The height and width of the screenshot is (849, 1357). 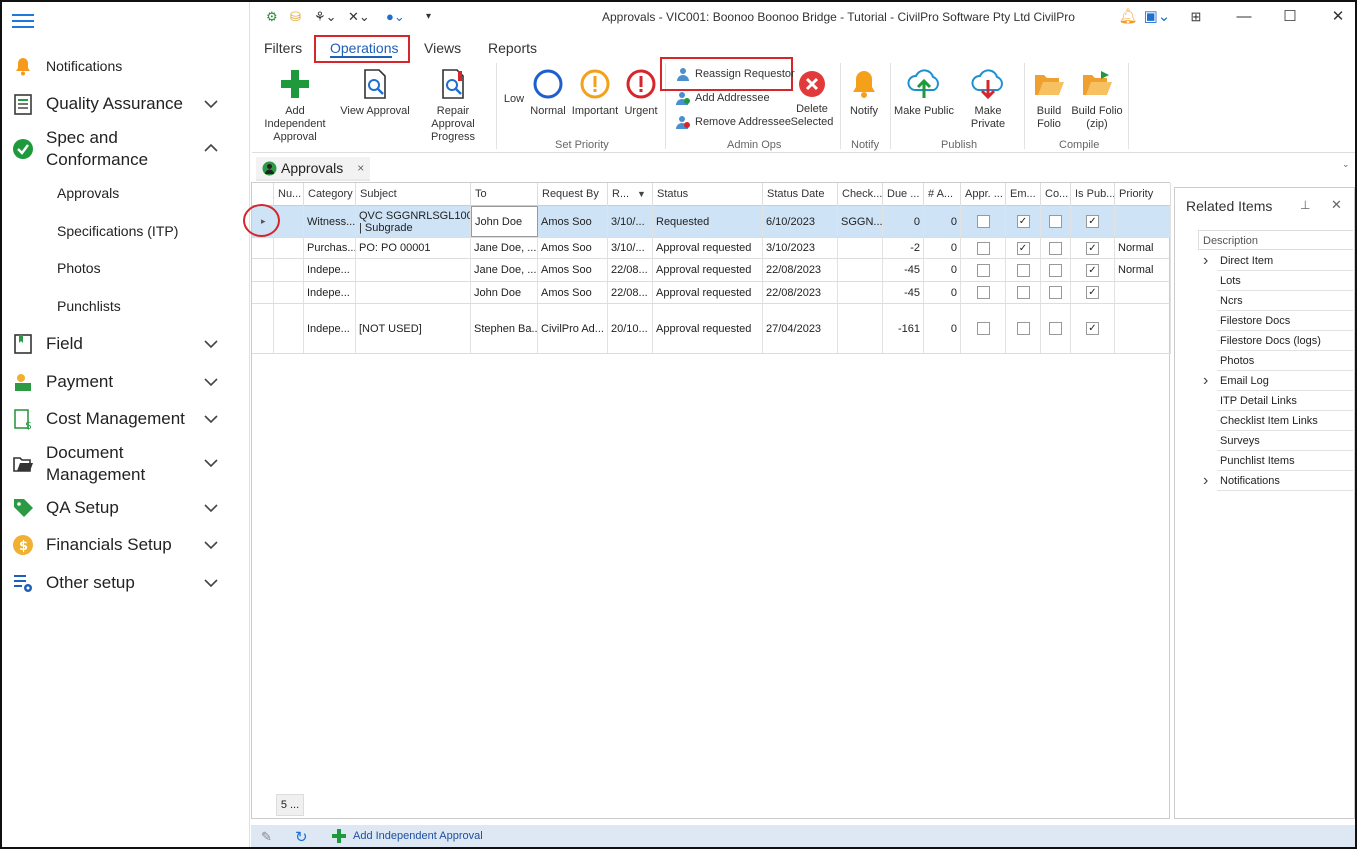 I want to click on make-private-button: Make Private, so click(x=988, y=99).